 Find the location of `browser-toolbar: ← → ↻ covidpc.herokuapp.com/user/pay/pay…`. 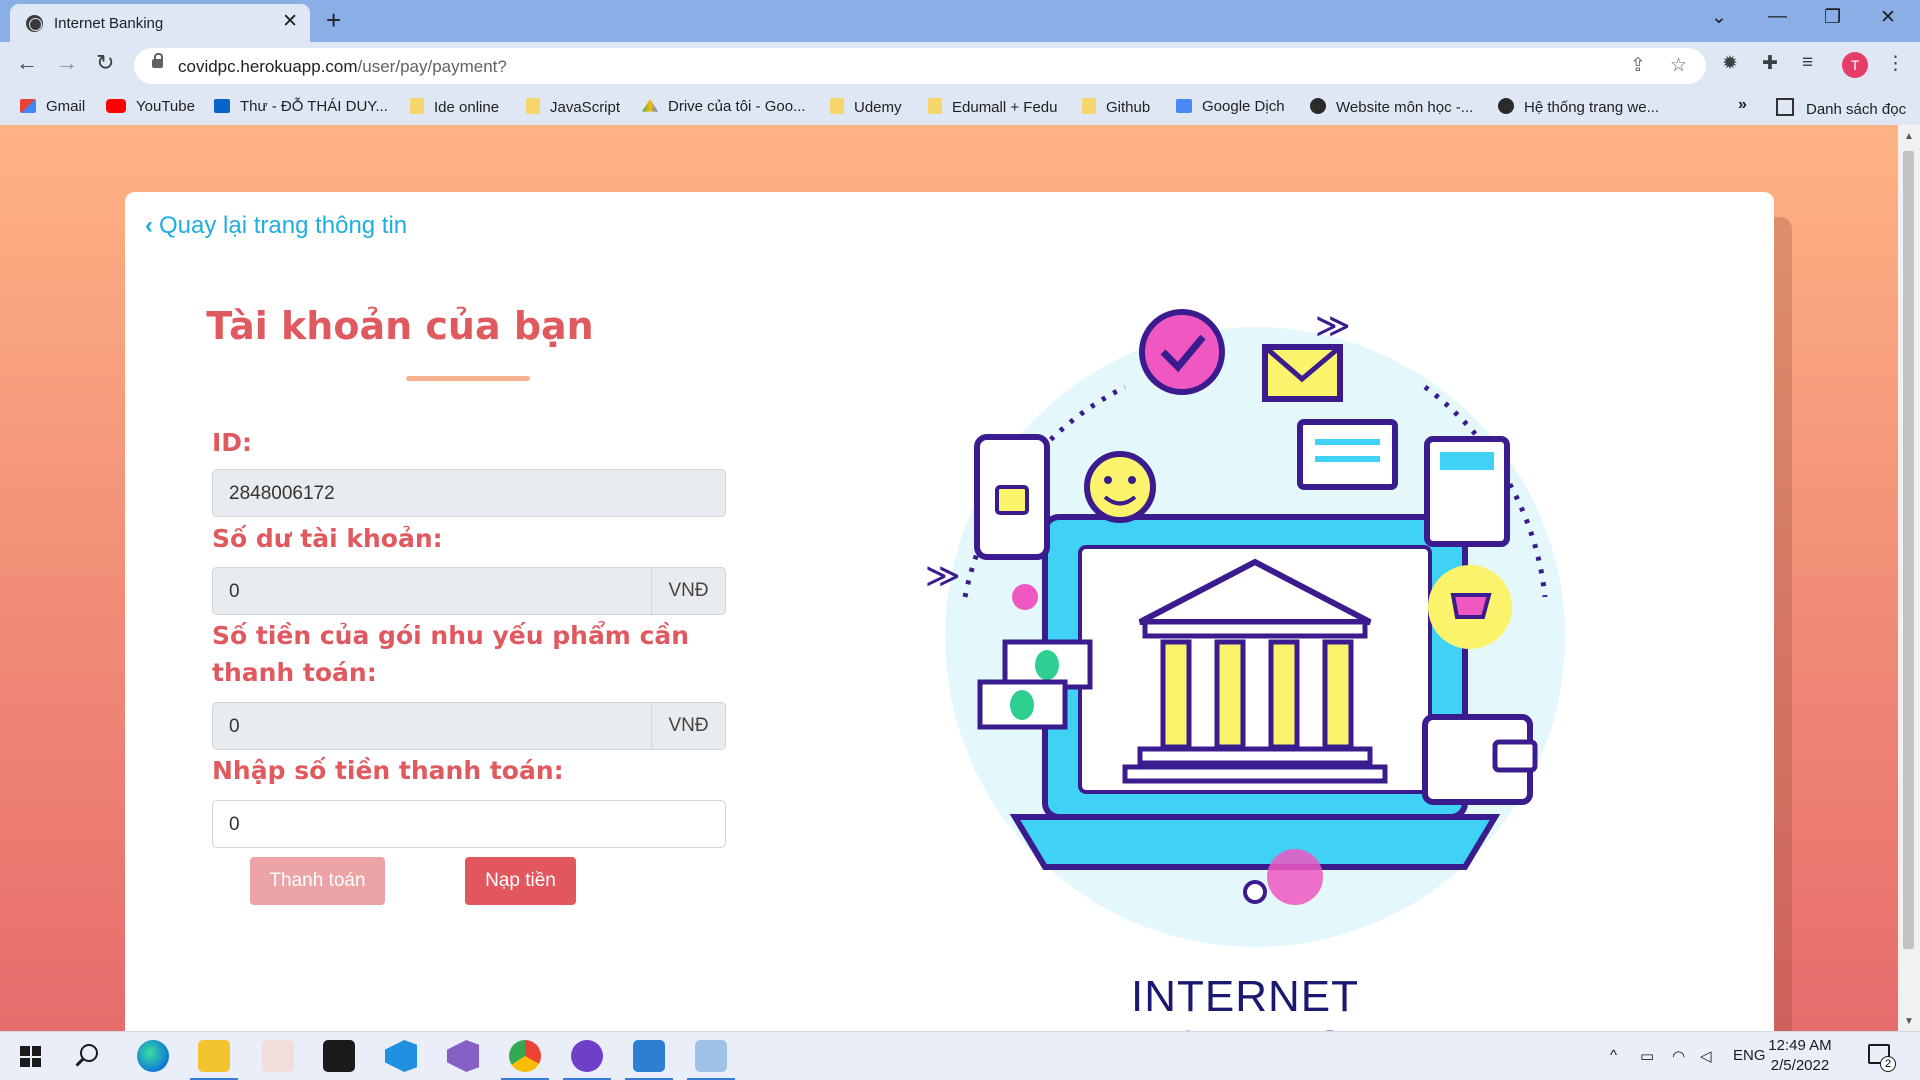

browser-toolbar: ← → ↻ covidpc.herokuapp.com/user/pay/pay… is located at coordinates (960, 65).